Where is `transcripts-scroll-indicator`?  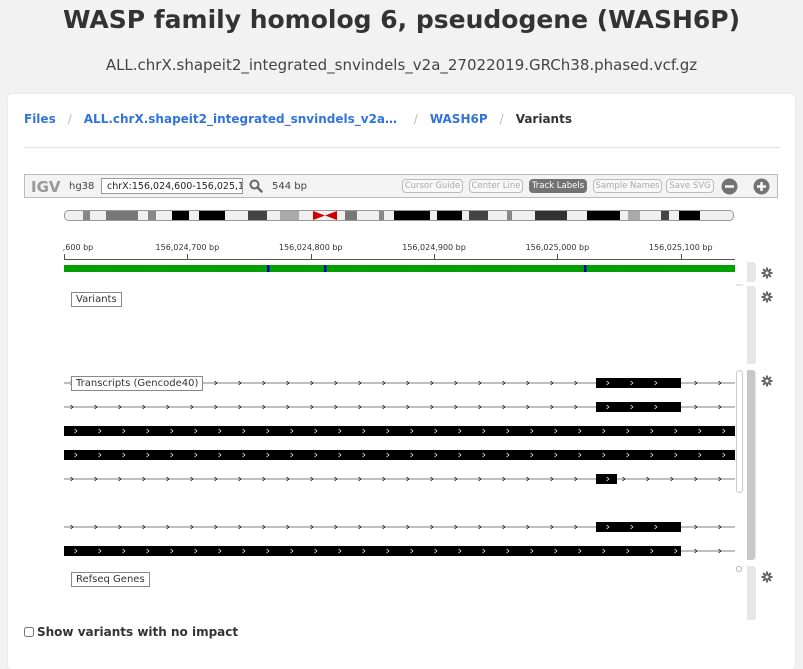 transcripts-scroll-indicator is located at coordinates (740, 432).